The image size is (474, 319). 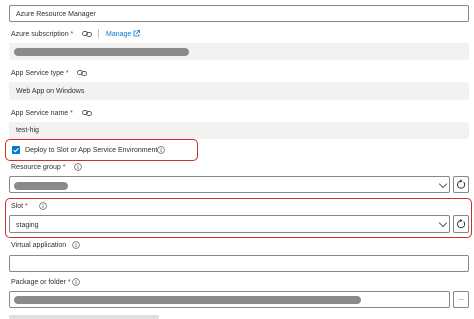 I want to click on app-service-type-field: Web App on Windows, so click(x=239, y=91).